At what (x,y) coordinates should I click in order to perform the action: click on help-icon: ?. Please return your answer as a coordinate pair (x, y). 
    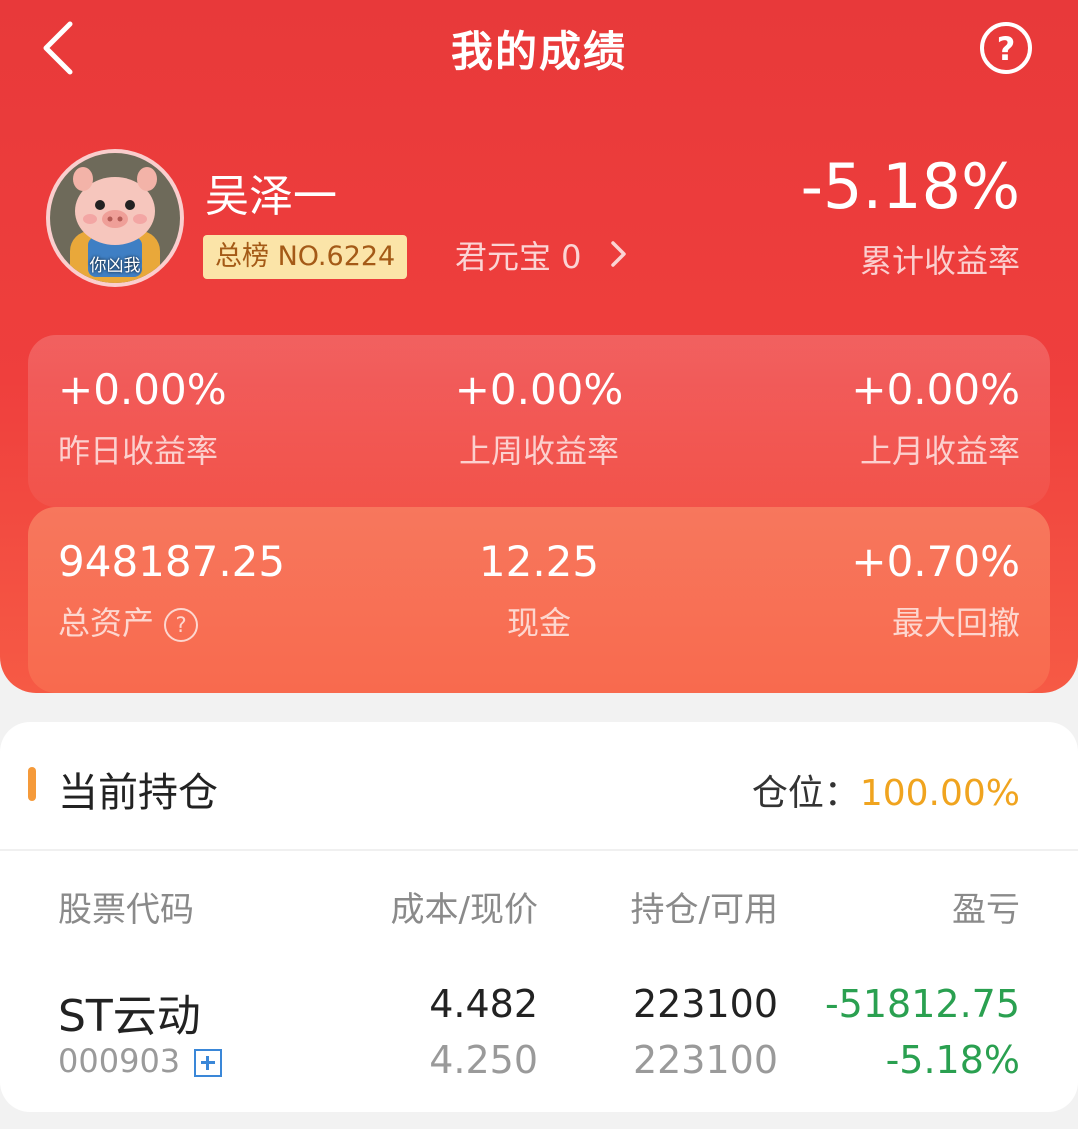
    Looking at the image, I should click on (1006, 48).